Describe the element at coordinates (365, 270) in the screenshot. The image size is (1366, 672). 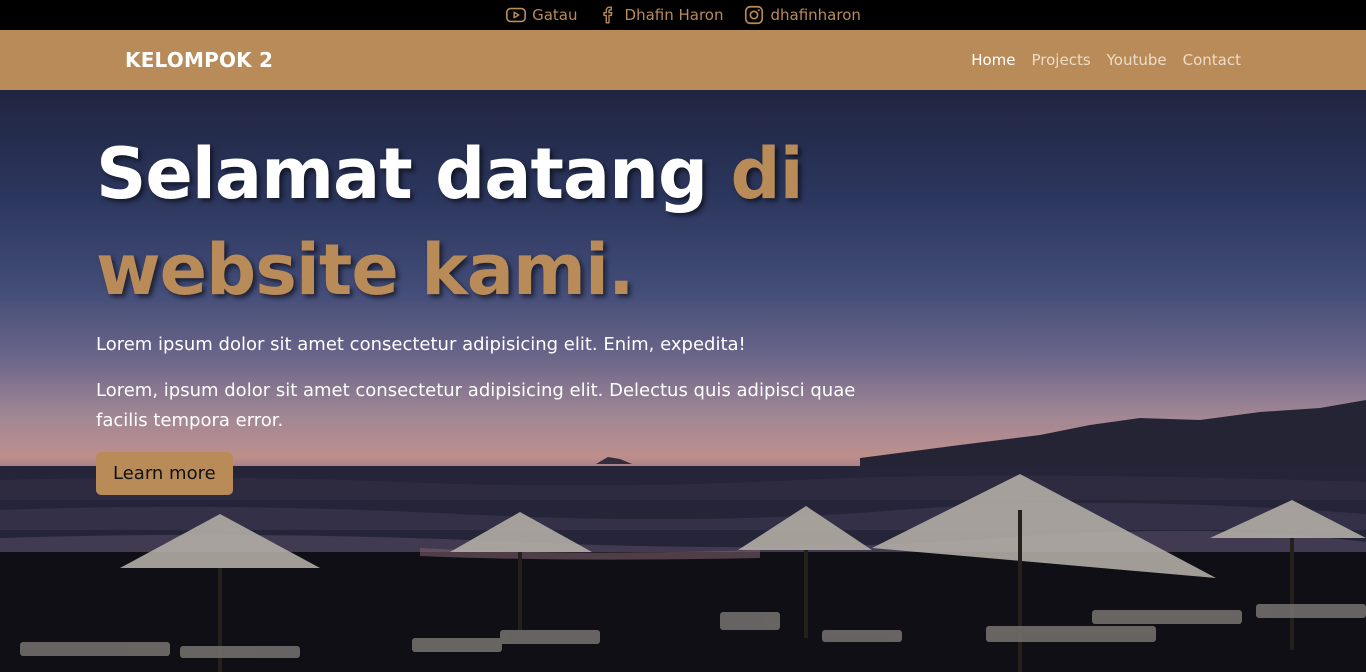
I see `hero-title-accent-2: website kami.` at that location.